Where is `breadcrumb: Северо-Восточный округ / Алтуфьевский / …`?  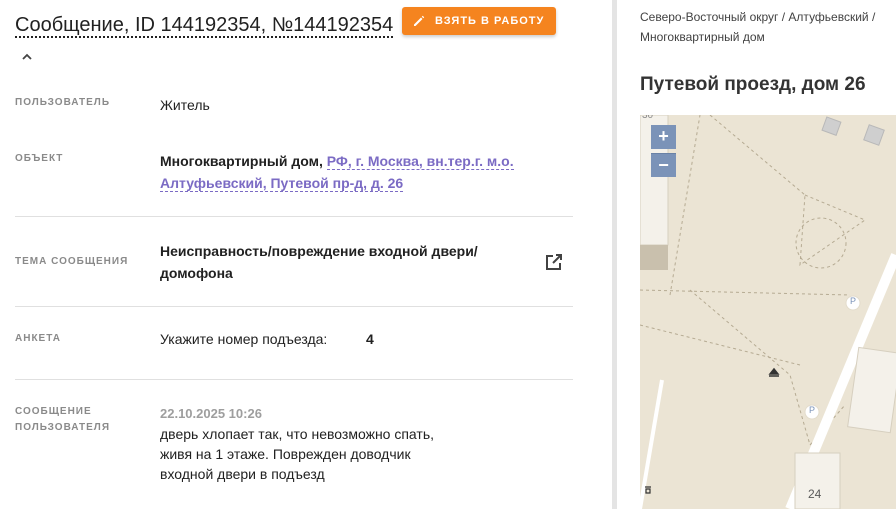 breadcrumb: Северо-Восточный округ / Алтуфьевский / … is located at coordinates (768, 27).